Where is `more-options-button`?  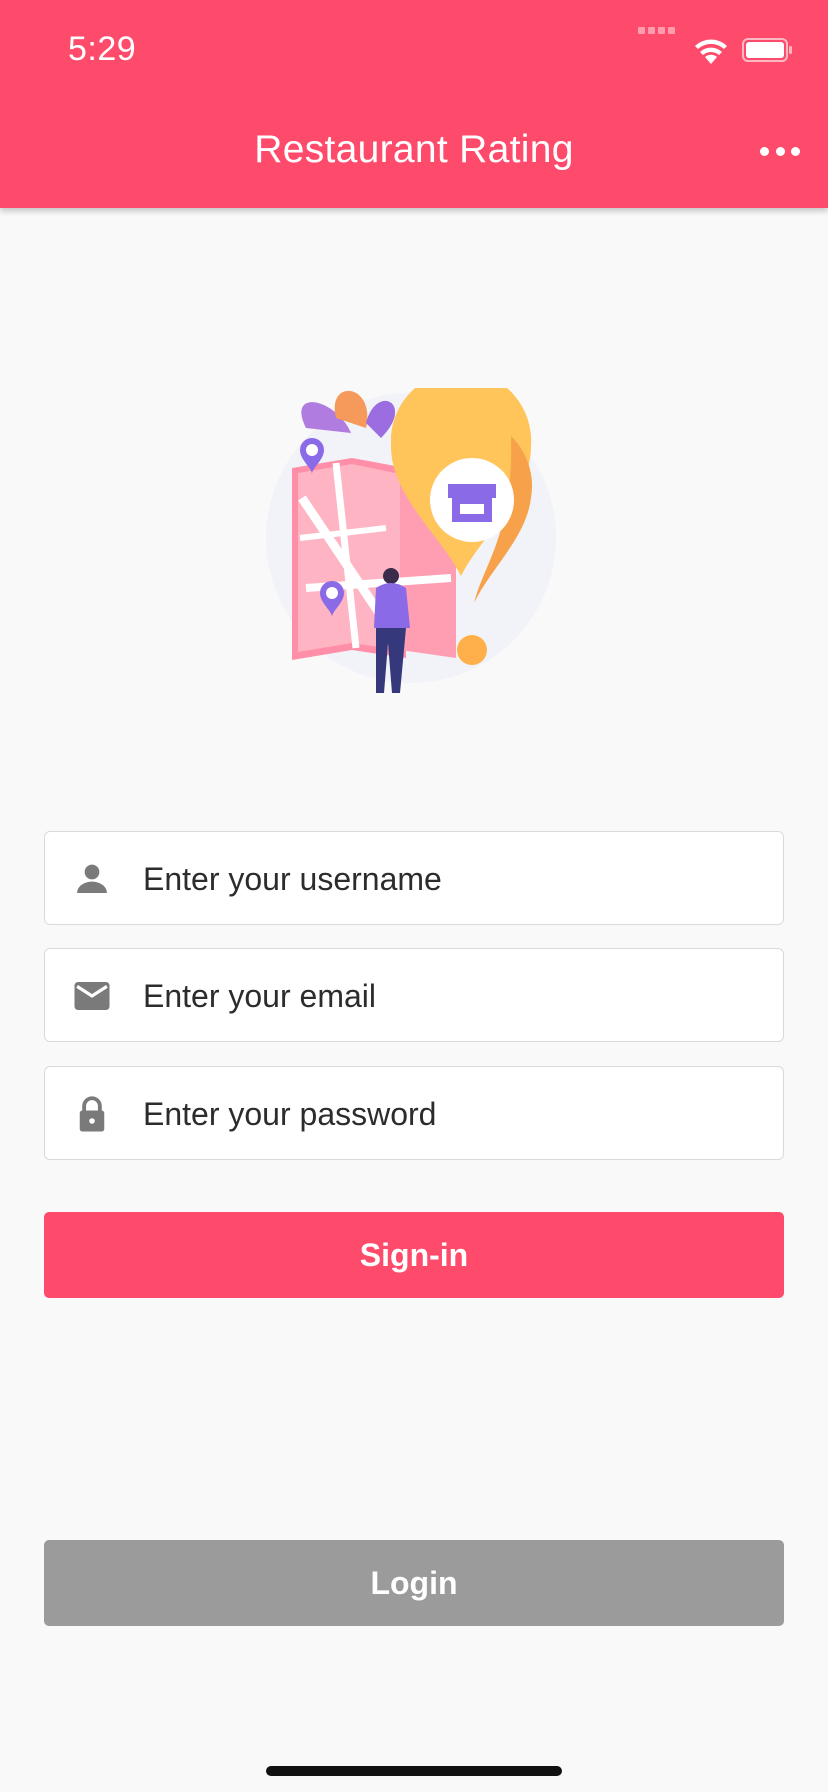 more-options-button is located at coordinates (780, 151).